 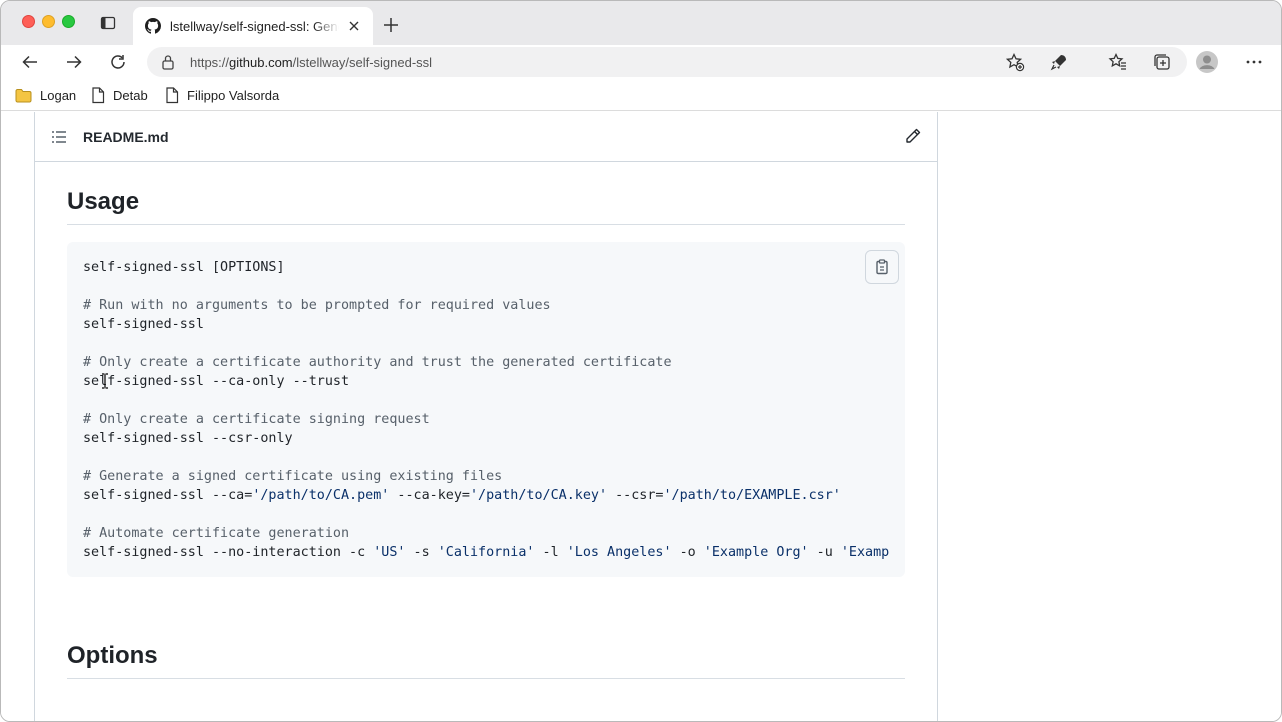 I want to click on back-icon, so click(x=30, y=62).